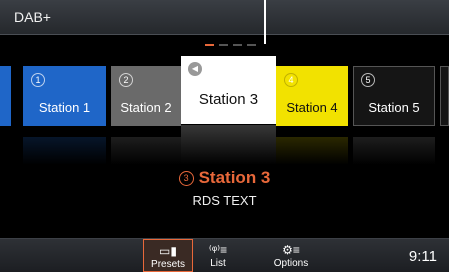 The height and width of the screenshot is (272, 449). I want to click on now-playing-preset-number: 3, so click(186, 178).